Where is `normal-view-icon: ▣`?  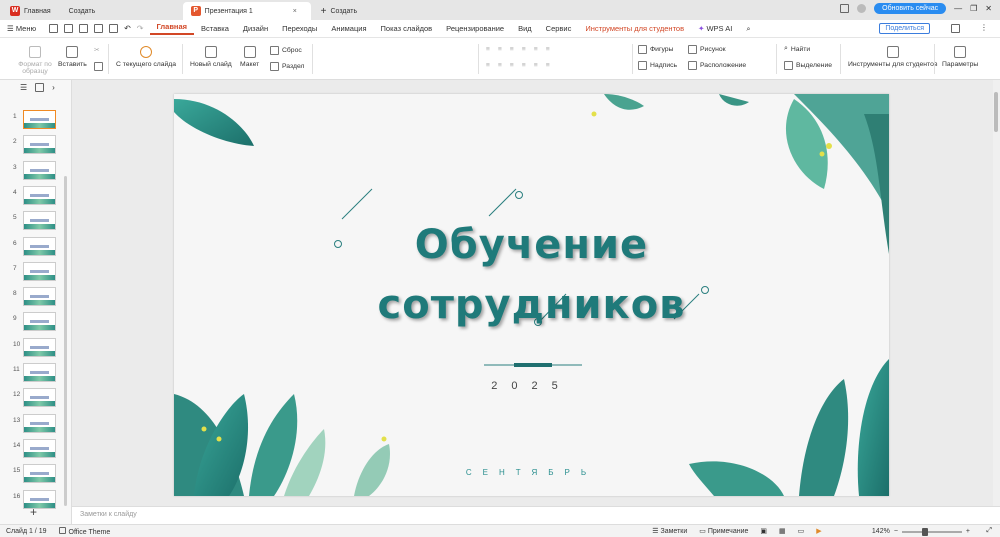 normal-view-icon: ▣ is located at coordinates (763, 531).